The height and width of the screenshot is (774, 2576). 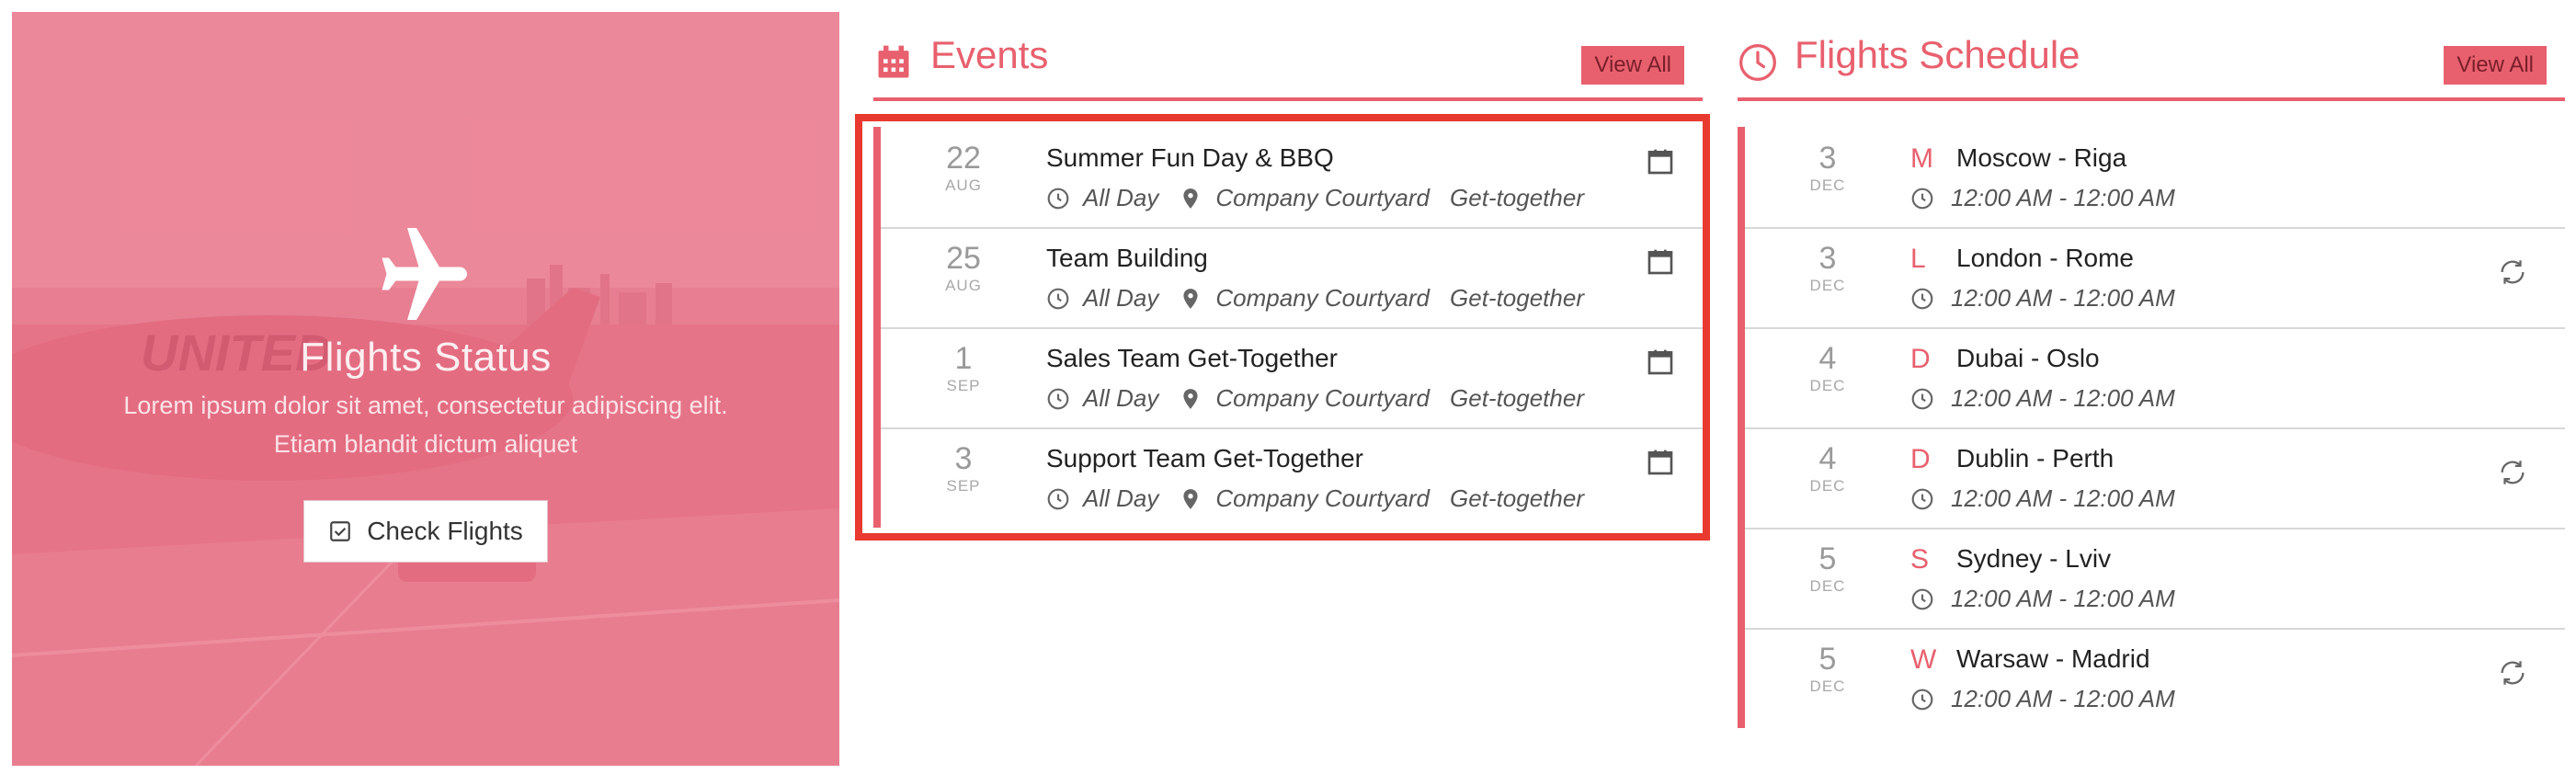 I want to click on flights-schedule-title: Flights Schedule, so click(x=1937, y=54).